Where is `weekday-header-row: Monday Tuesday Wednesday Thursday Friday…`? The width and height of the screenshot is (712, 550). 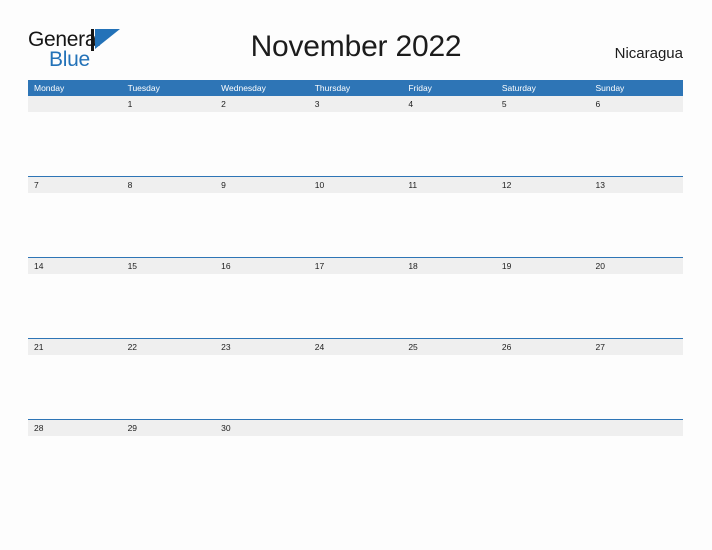
weekday-header-row: Monday Tuesday Wednesday Thursday Friday… is located at coordinates (355, 88).